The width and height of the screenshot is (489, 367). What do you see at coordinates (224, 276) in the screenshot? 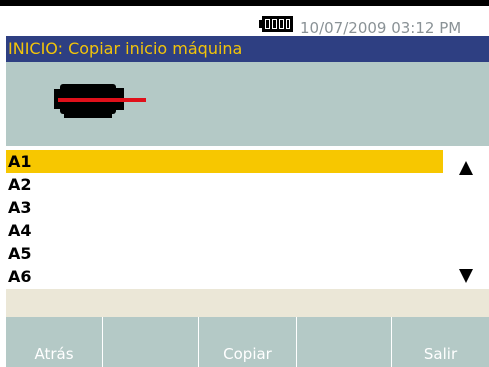
I see `list-item: A6` at bounding box center [224, 276].